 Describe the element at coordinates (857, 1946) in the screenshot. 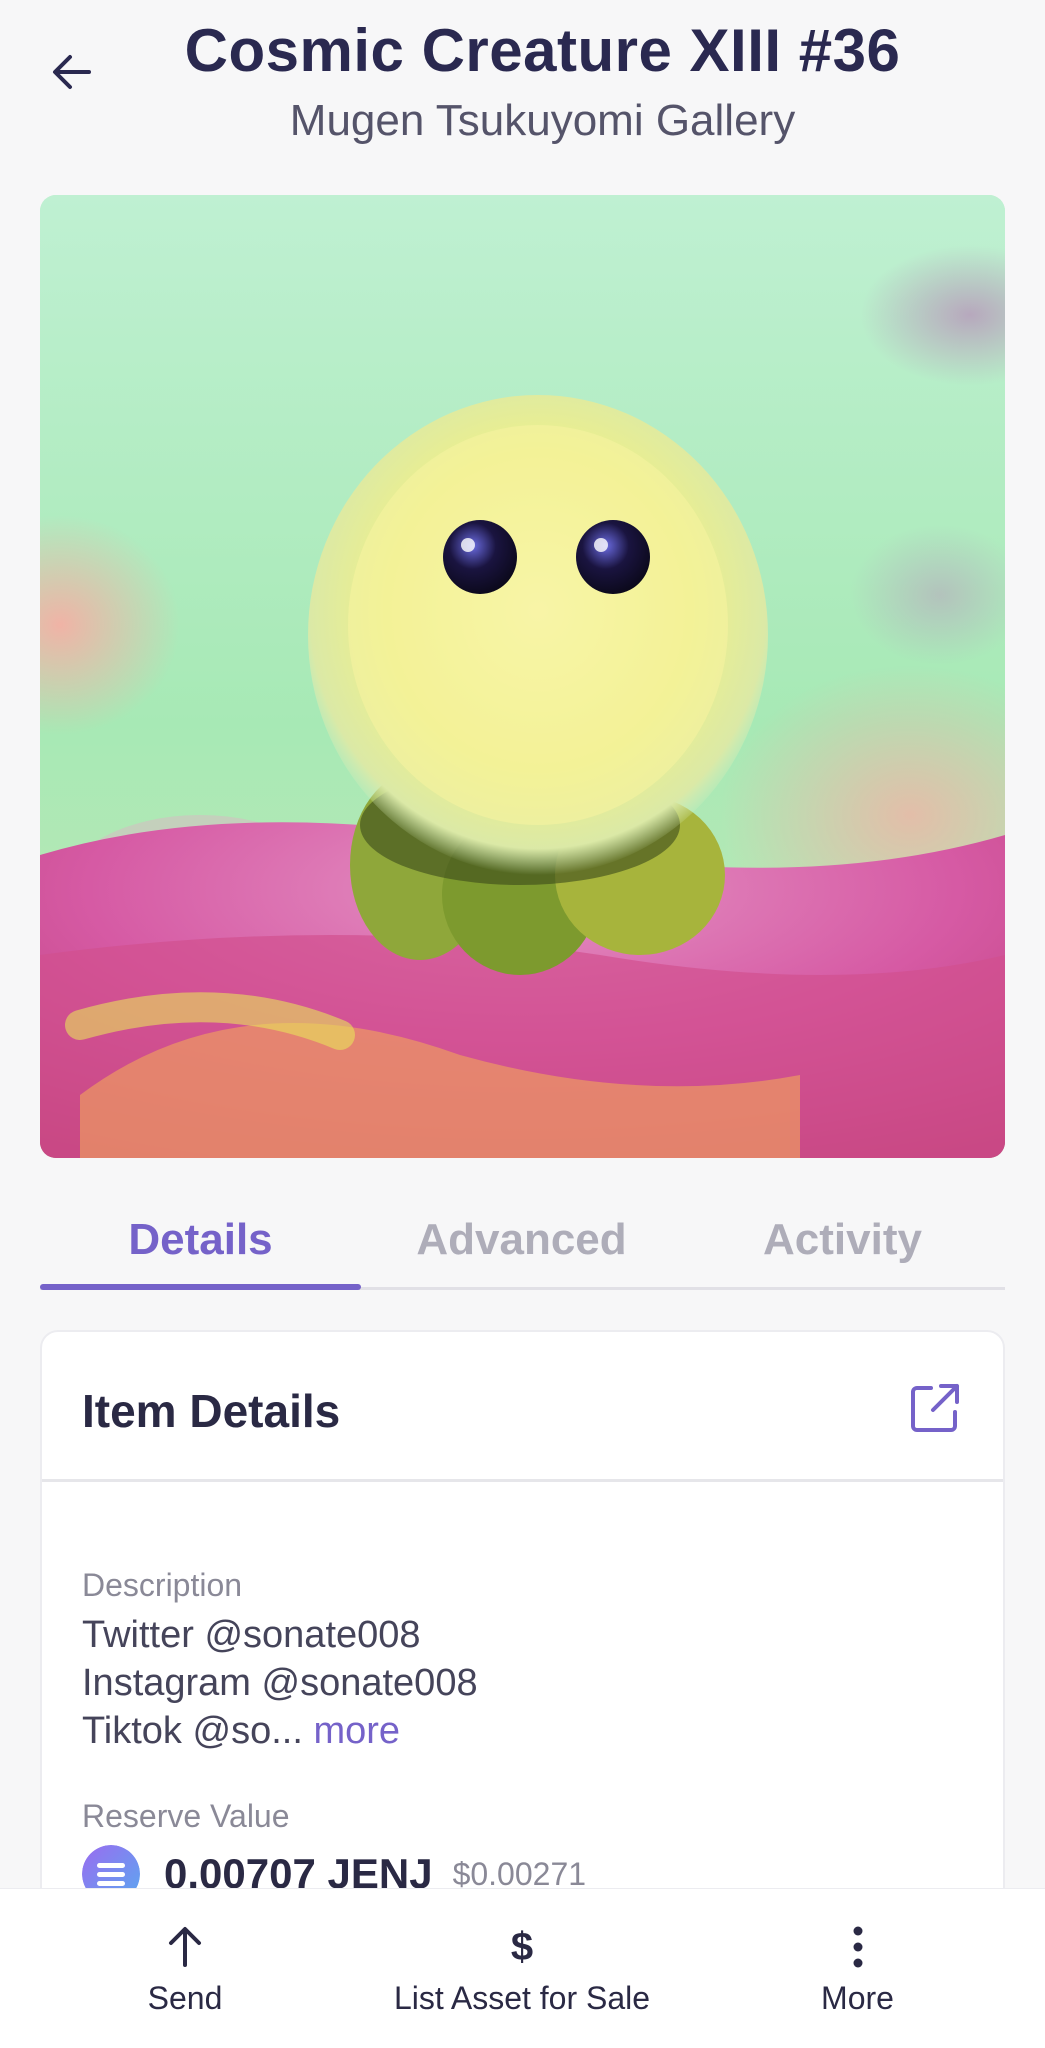

I see `more-vertical-icon` at that location.